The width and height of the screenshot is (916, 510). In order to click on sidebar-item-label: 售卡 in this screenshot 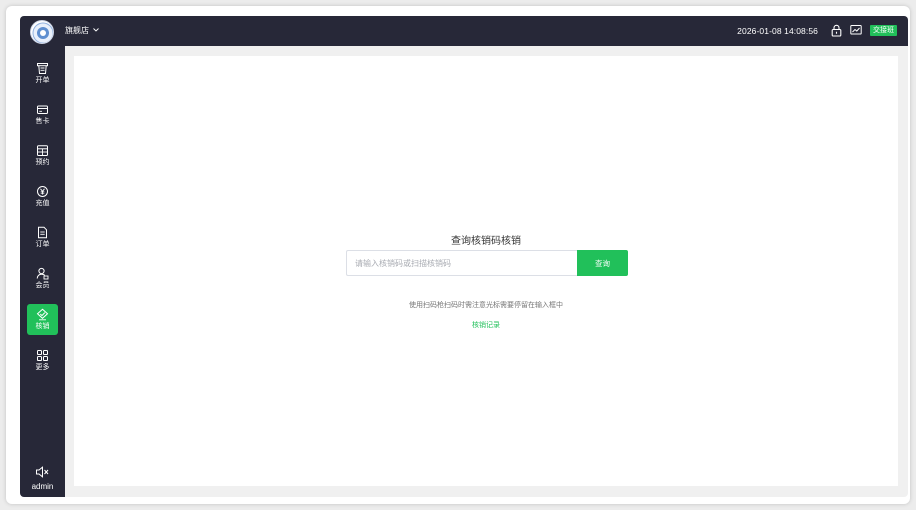, I will do `click(42, 121)`.